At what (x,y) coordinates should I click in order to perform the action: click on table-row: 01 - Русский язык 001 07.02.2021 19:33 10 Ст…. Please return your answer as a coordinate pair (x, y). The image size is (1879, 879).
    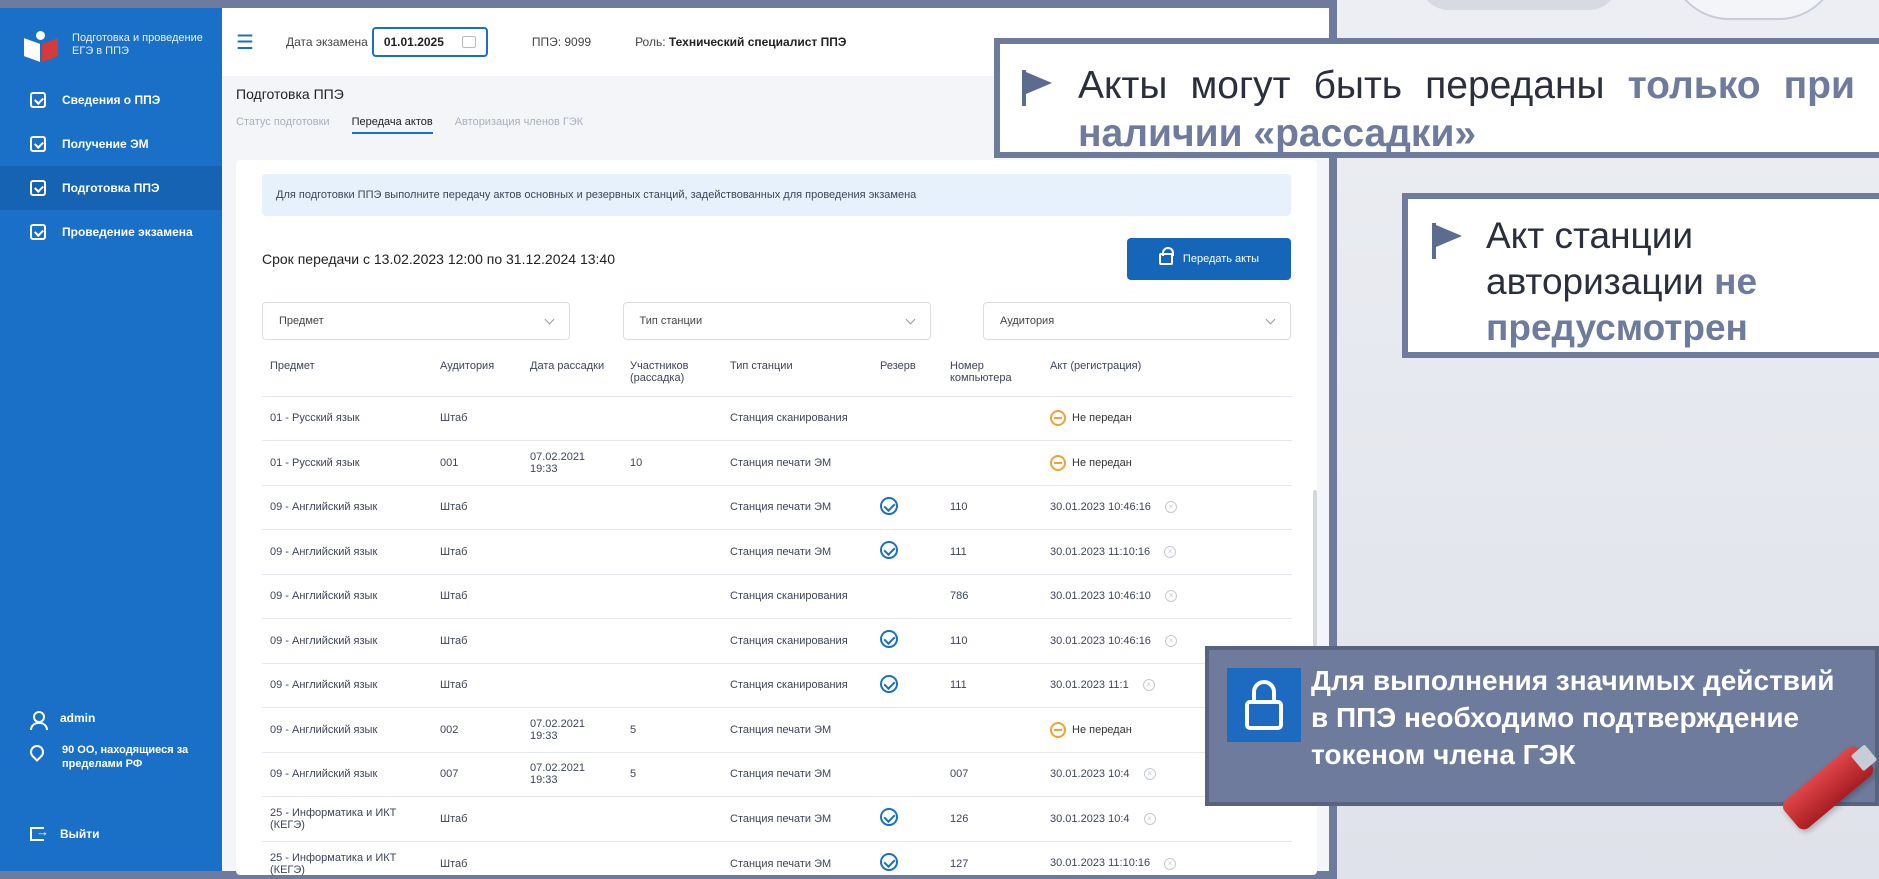
    Looking at the image, I should click on (777, 462).